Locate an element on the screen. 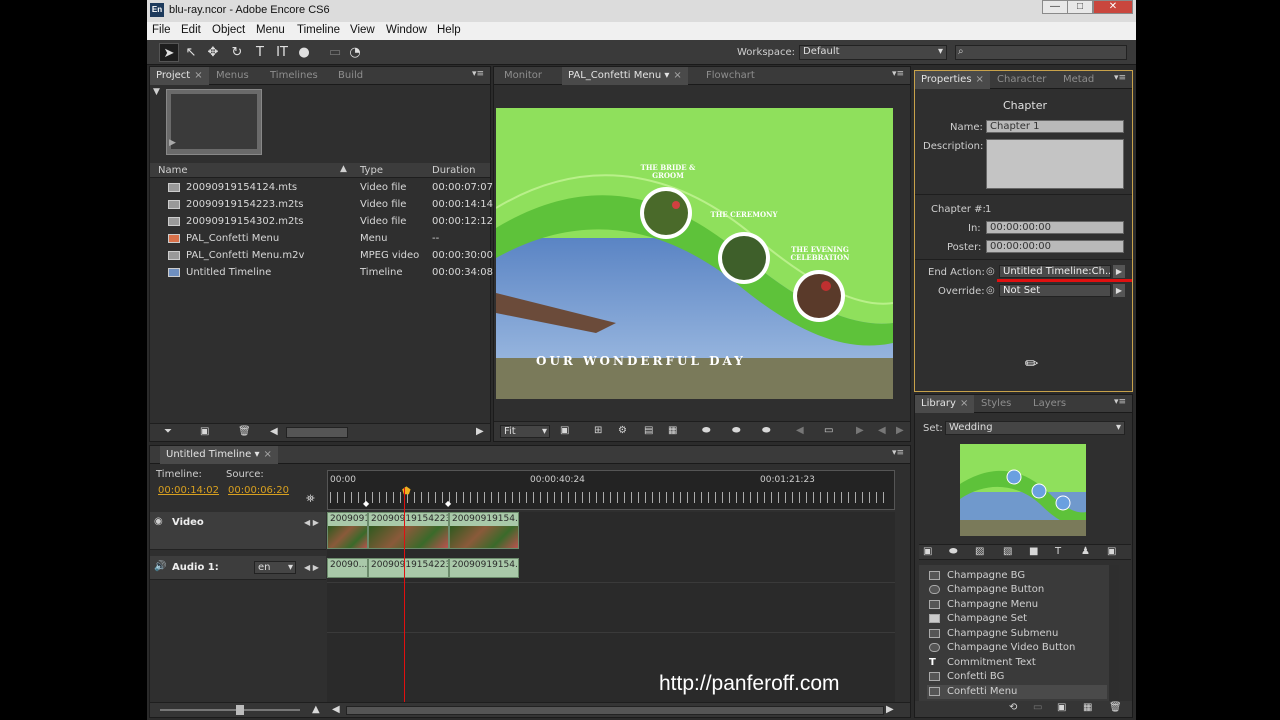 This screenshot has height=720, width=1280. list-item: Confetti Menu is located at coordinates (1017, 692).